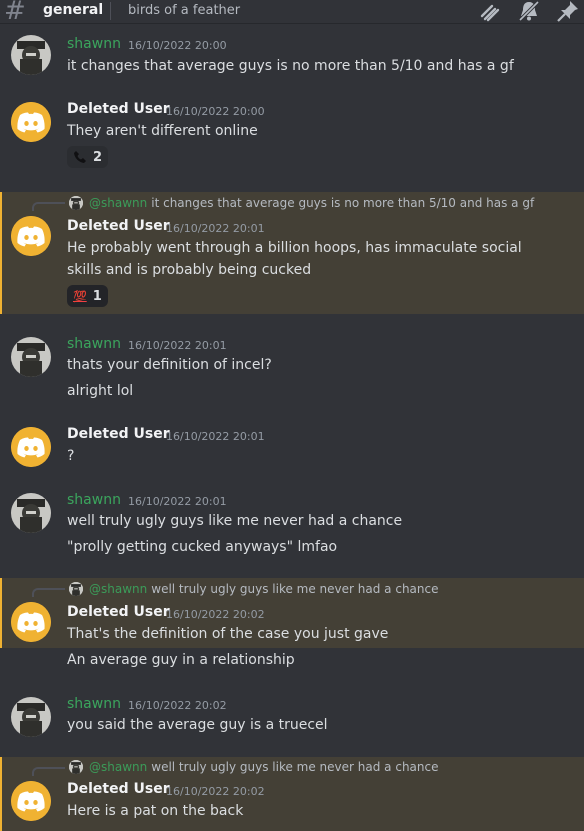 Image resolution: width=584 pixels, height=831 pixels. Describe the element at coordinates (189, 270) in the screenshot. I see `message-text: skills and is probably being cucked` at that location.